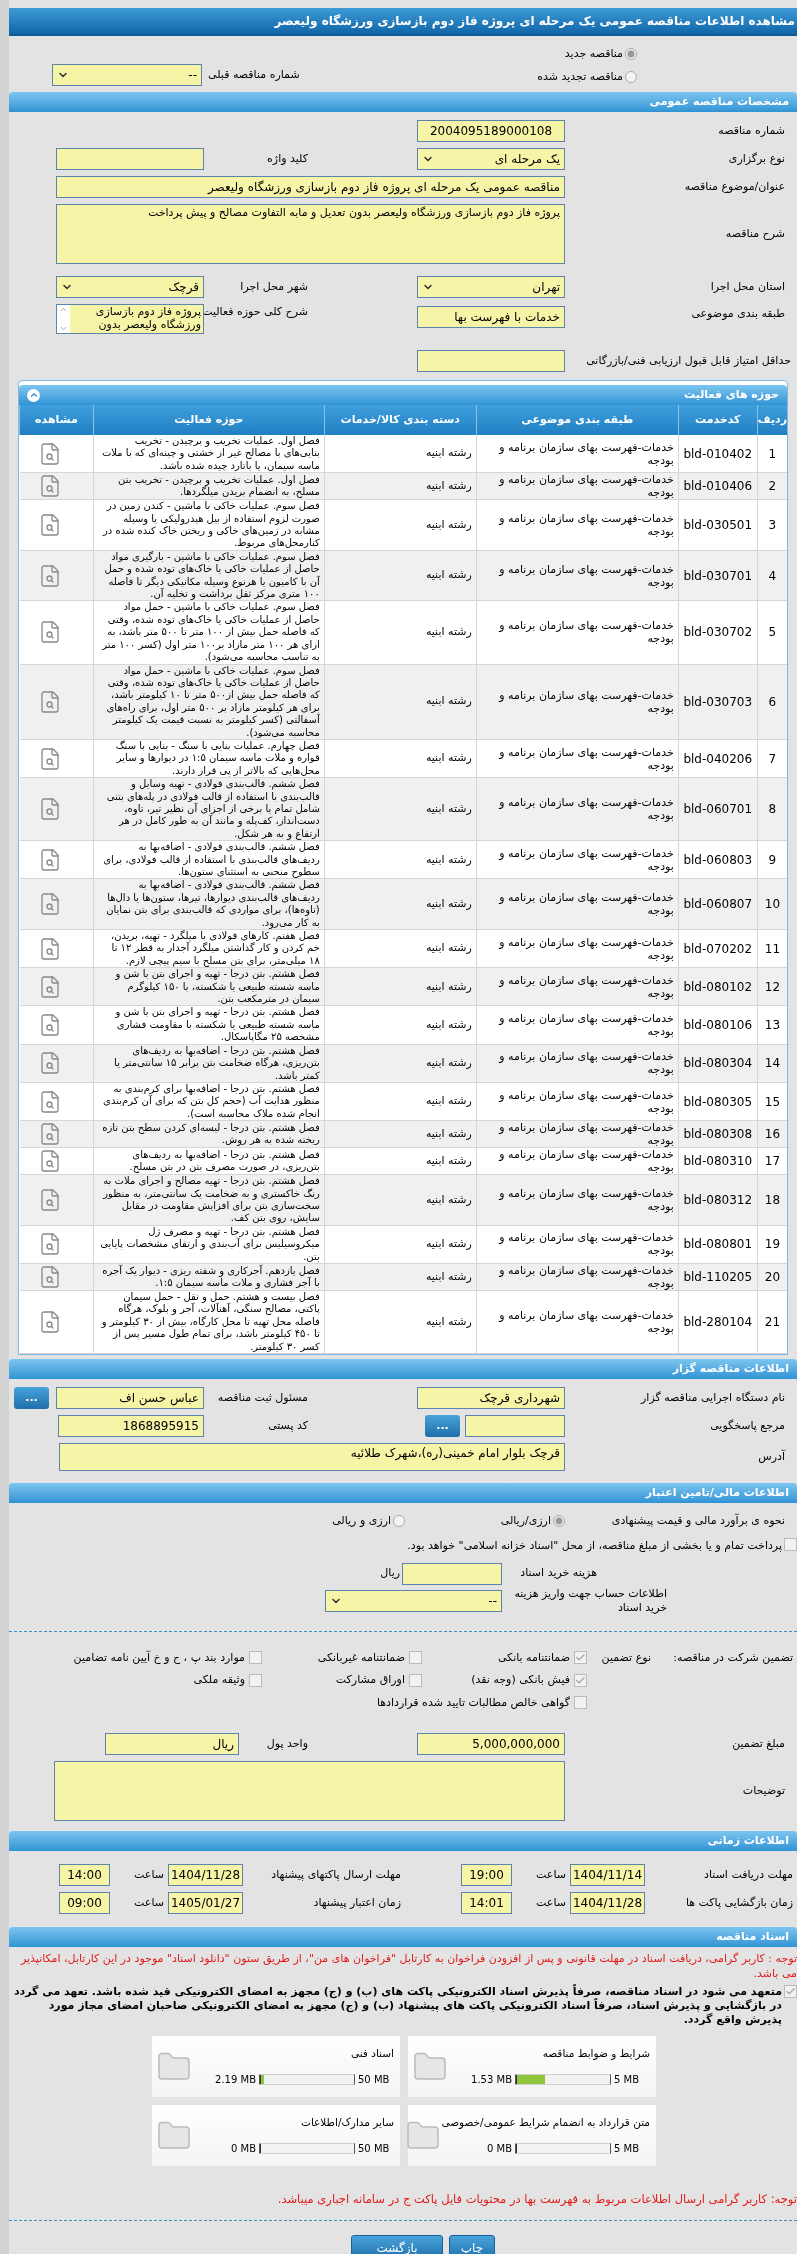 The width and height of the screenshot is (797, 2254). What do you see at coordinates (130, 1398) in the screenshot?
I see `registrar-field: عباس حسن اف` at bounding box center [130, 1398].